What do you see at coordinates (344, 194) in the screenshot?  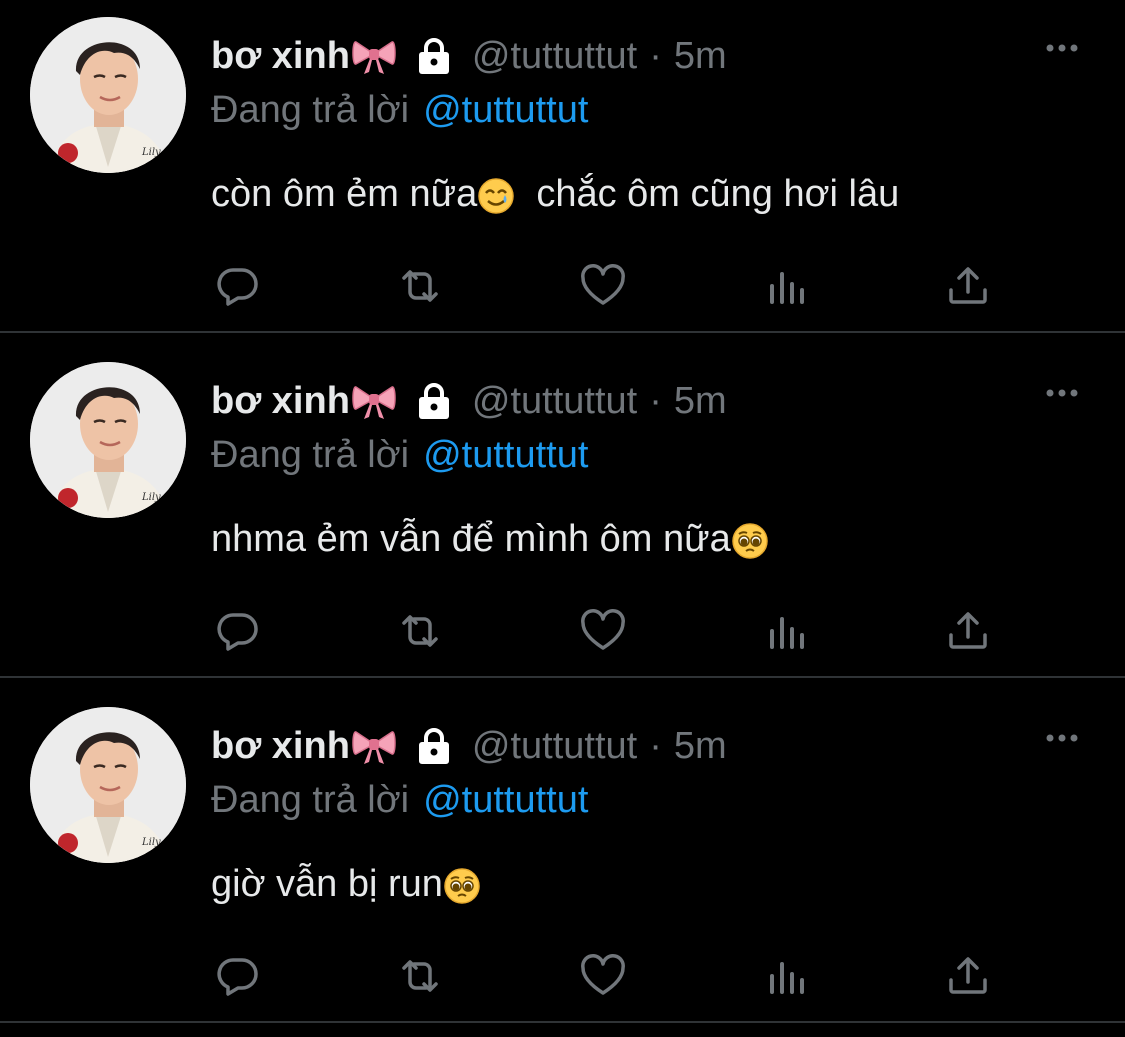 I see `tweet-text-part: còn ôm ẻm nữa` at bounding box center [344, 194].